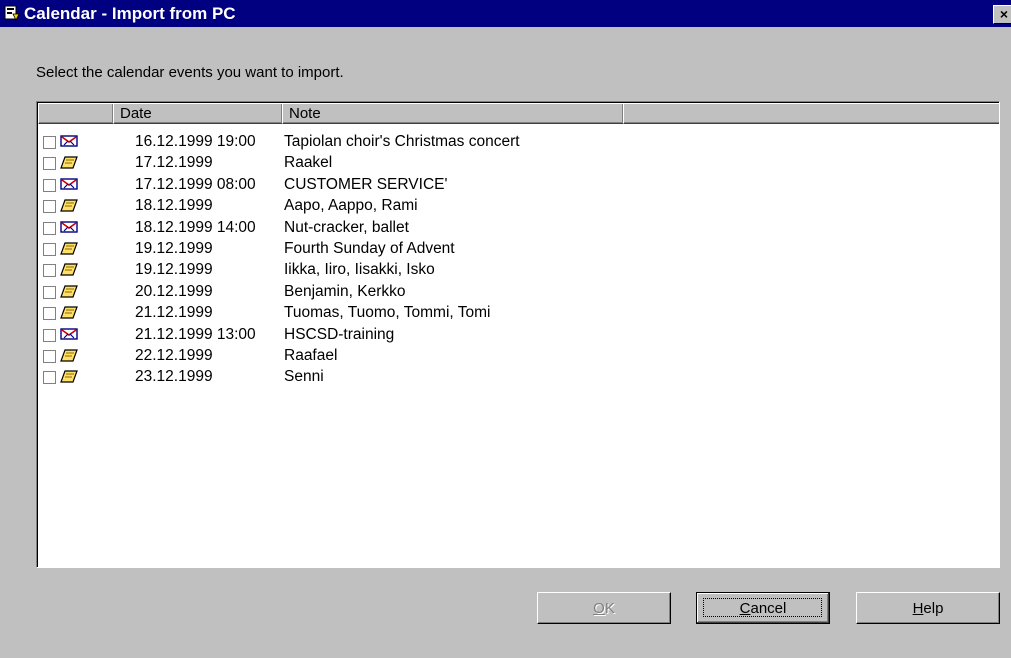 This screenshot has width=1011, height=658. I want to click on row-date: 21.12.1999, so click(174, 313).